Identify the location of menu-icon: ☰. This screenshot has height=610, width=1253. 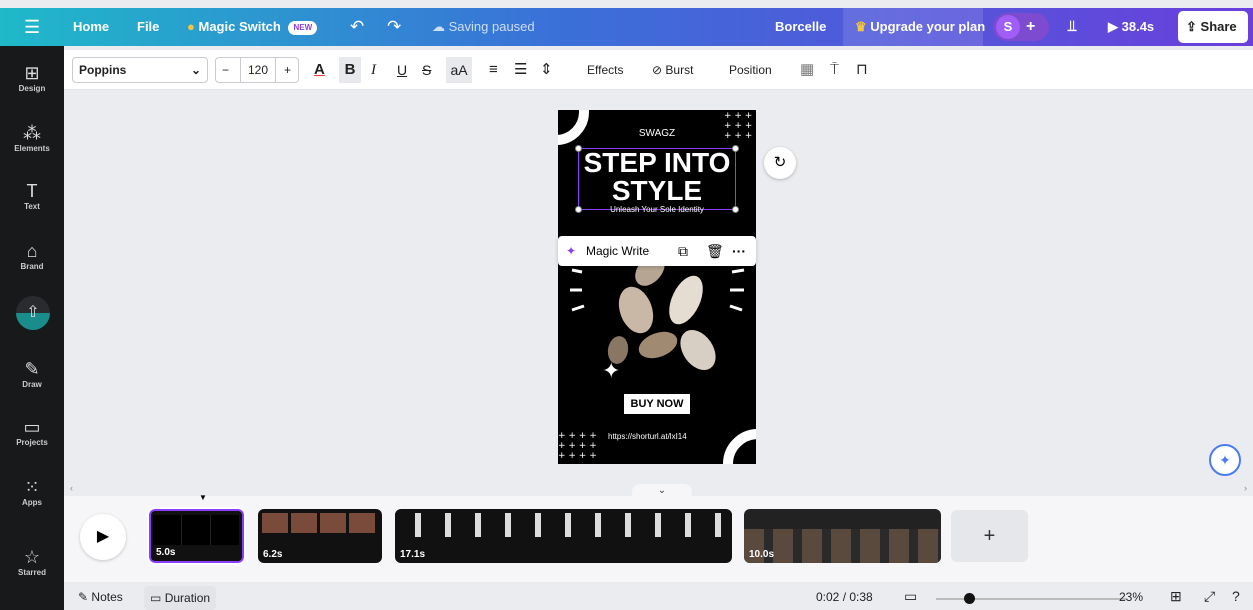
(32, 27).